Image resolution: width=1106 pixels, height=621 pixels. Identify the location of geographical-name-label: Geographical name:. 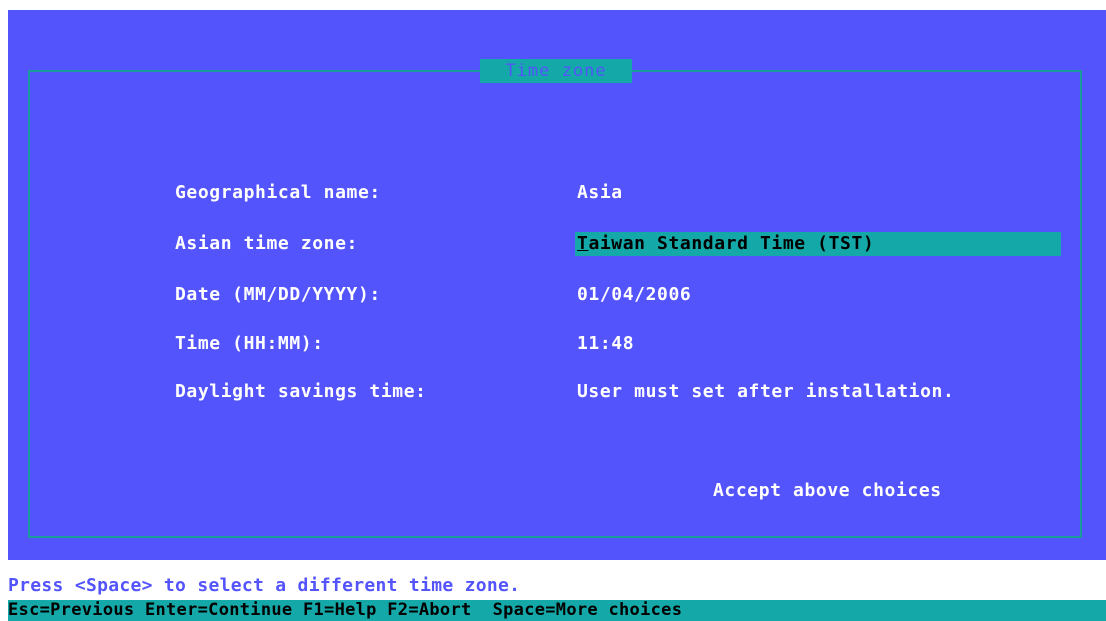
(278, 192).